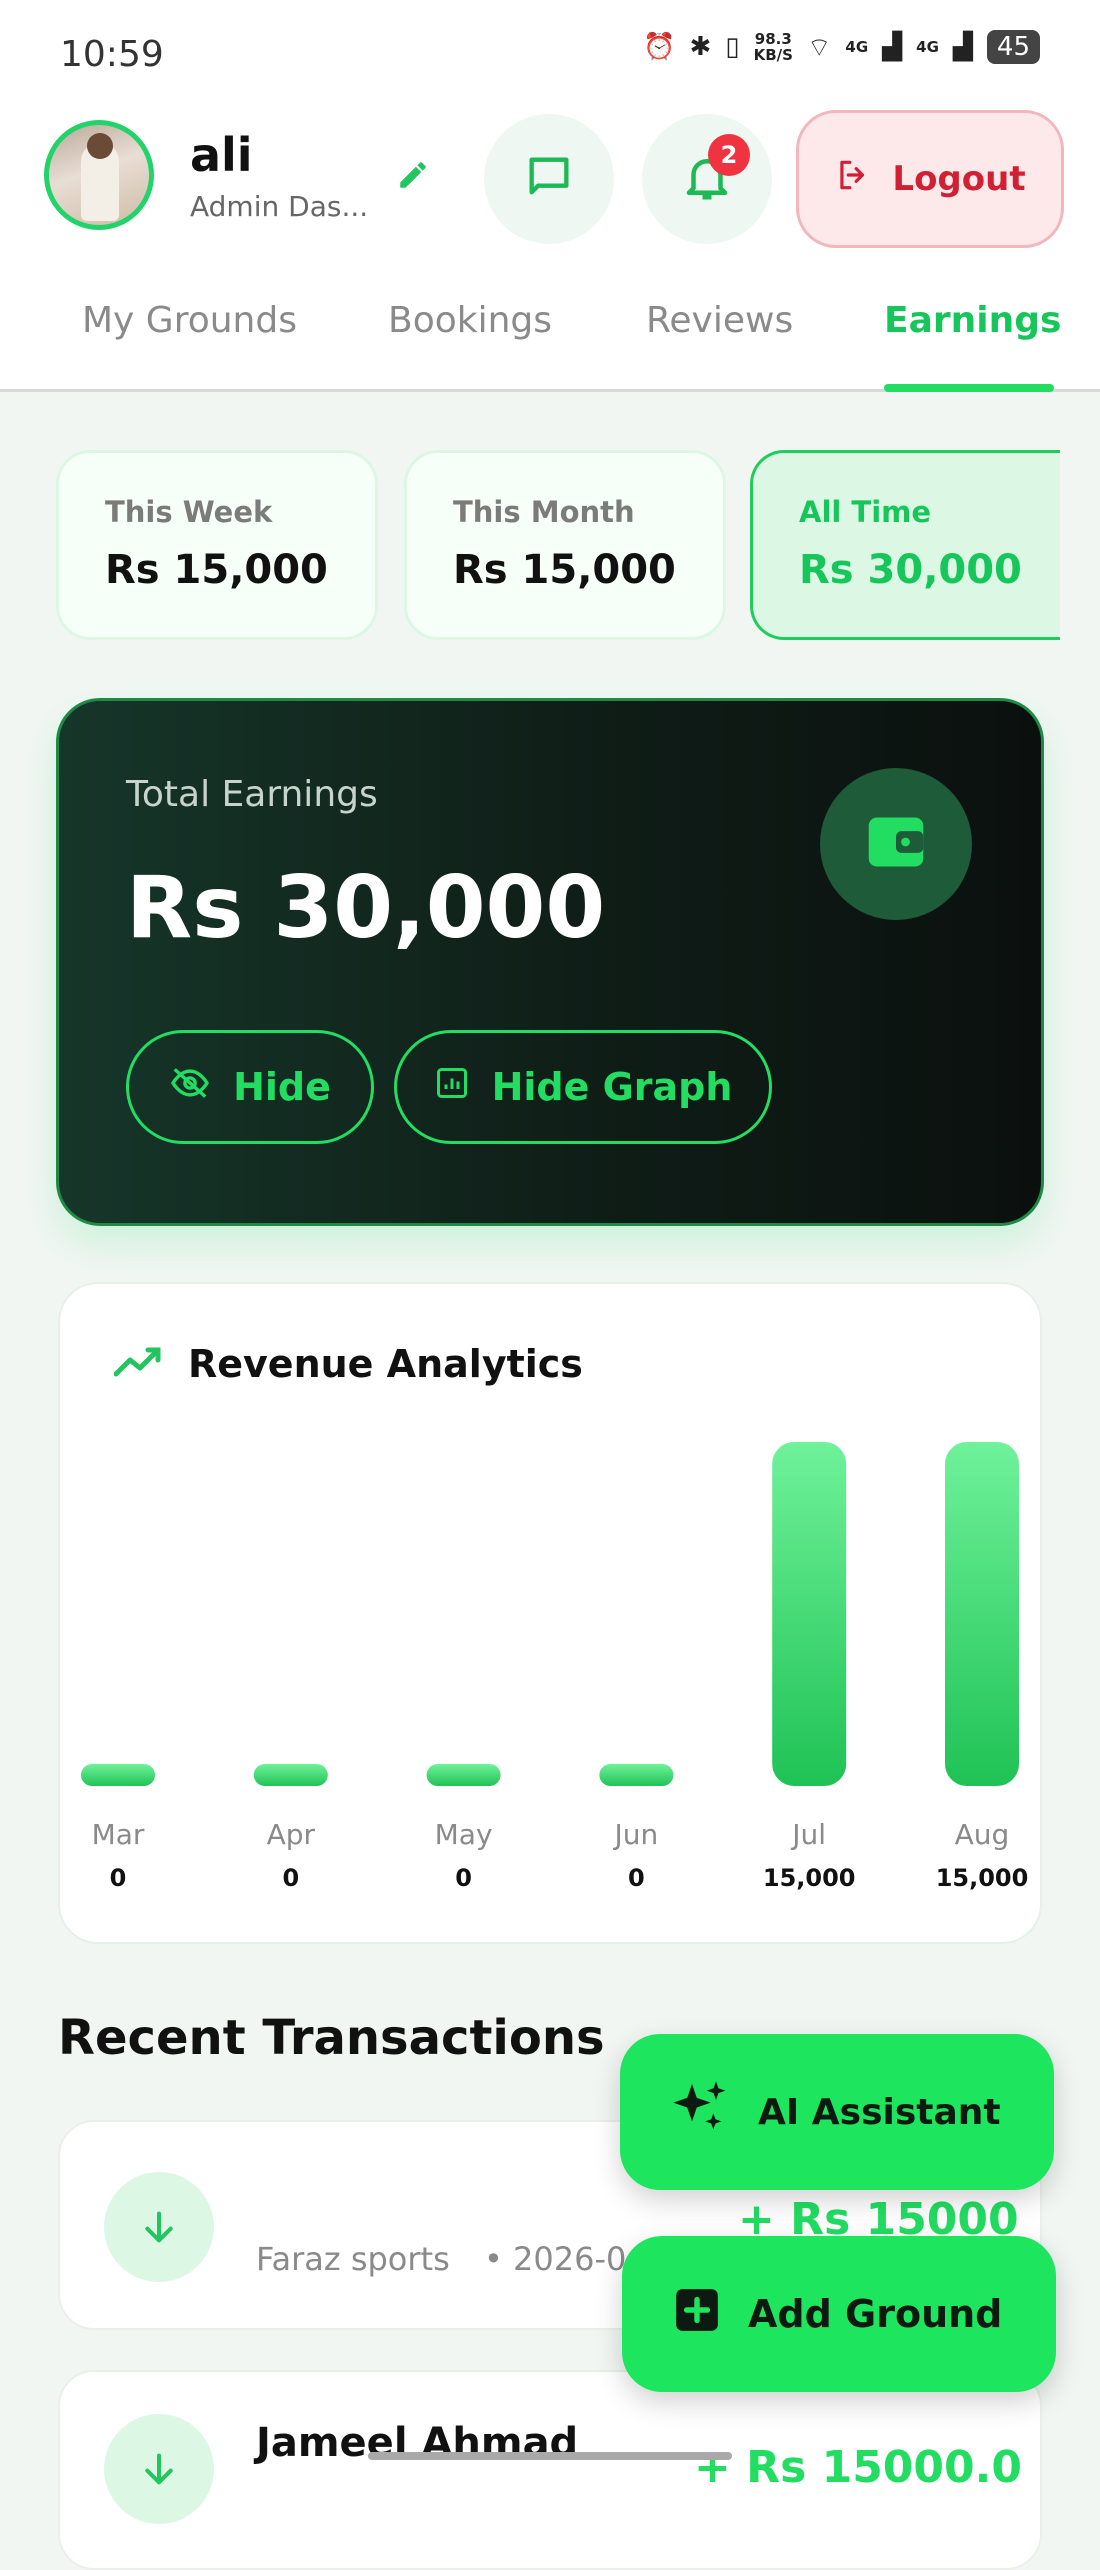 This screenshot has width=1100, height=2570. Describe the element at coordinates (982, 1614) in the screenshot. I see `bar-aug` at that location.